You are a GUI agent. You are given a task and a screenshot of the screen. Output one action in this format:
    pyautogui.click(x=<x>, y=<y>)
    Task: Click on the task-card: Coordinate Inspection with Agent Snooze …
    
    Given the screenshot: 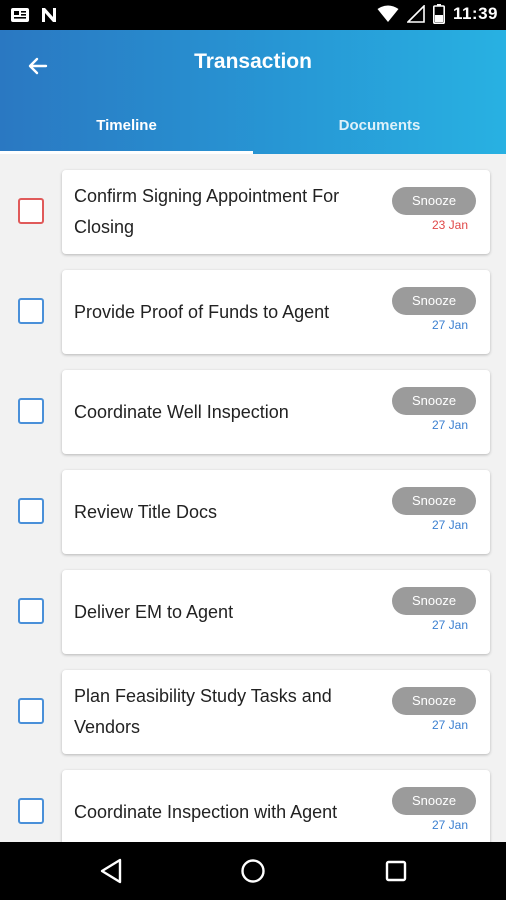 What is the action you would take?
    pyautogui.click(x=276, y=806)
    